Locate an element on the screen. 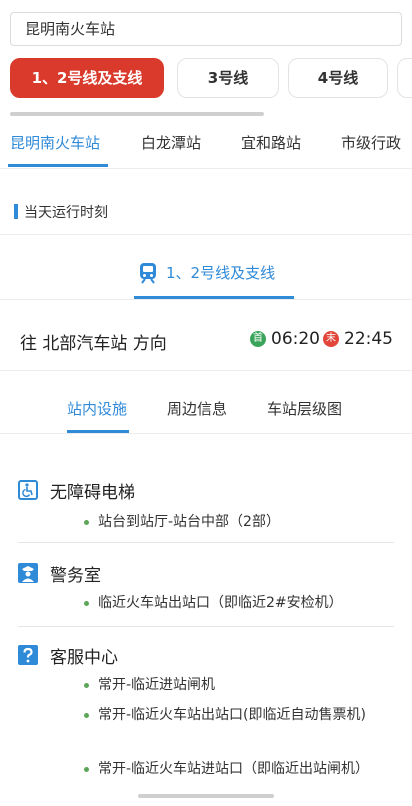 The image size is (412, 806). facility-item: 临近火车站出站口（即临近2#安检机） is located at coordinates (234, 603).